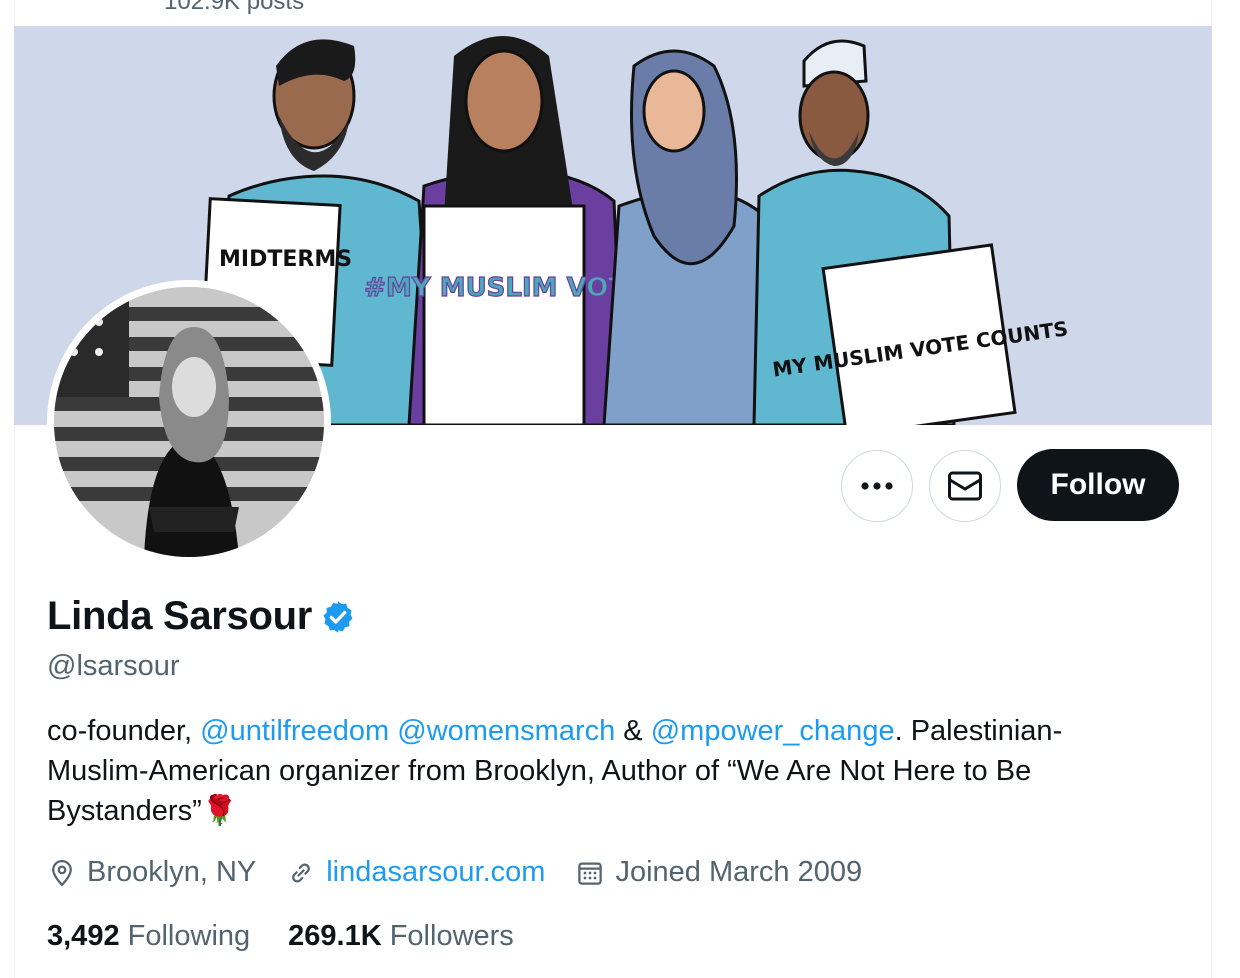  What do you see at coordinates (338, 617) in the screenshot?
I see `verified-badge-icon` at bounding box center [338, 617].